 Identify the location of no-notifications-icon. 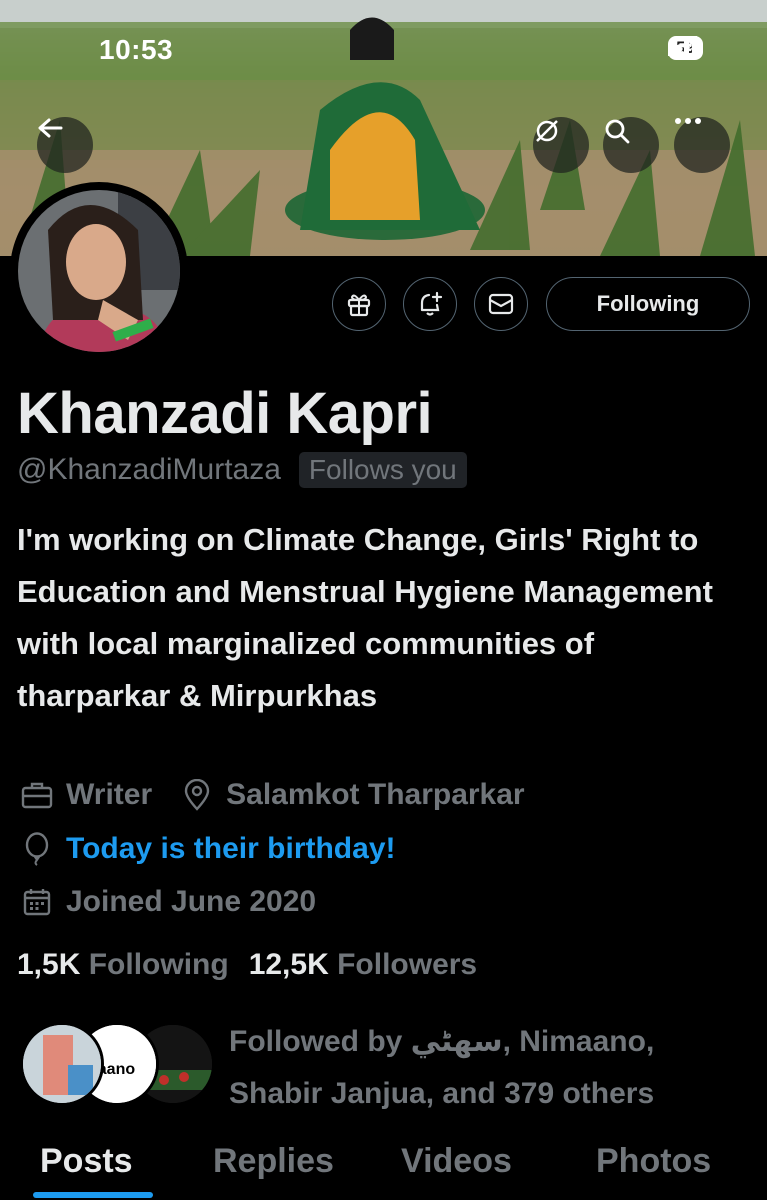
(547, 131).